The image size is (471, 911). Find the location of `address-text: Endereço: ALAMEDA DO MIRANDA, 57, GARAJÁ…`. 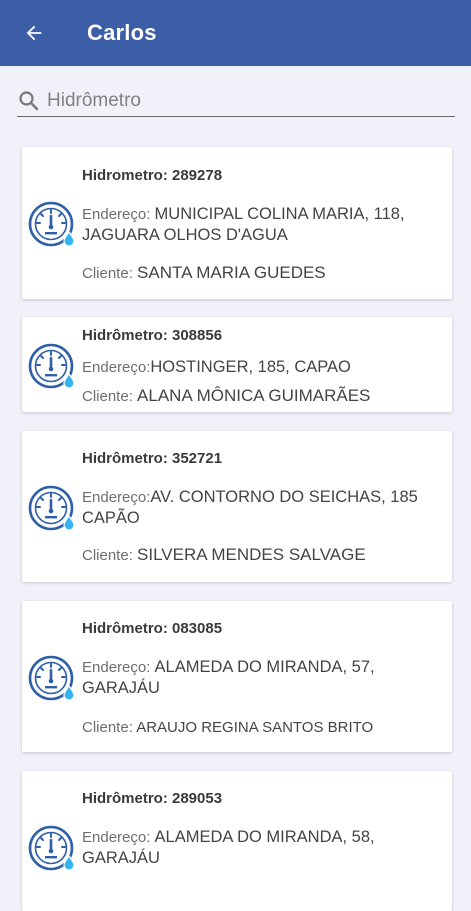

address-text: Endereço: ALAMEDA DO MIRANDA, 57, GARAJÁ… is located at coordinates (262, 678).